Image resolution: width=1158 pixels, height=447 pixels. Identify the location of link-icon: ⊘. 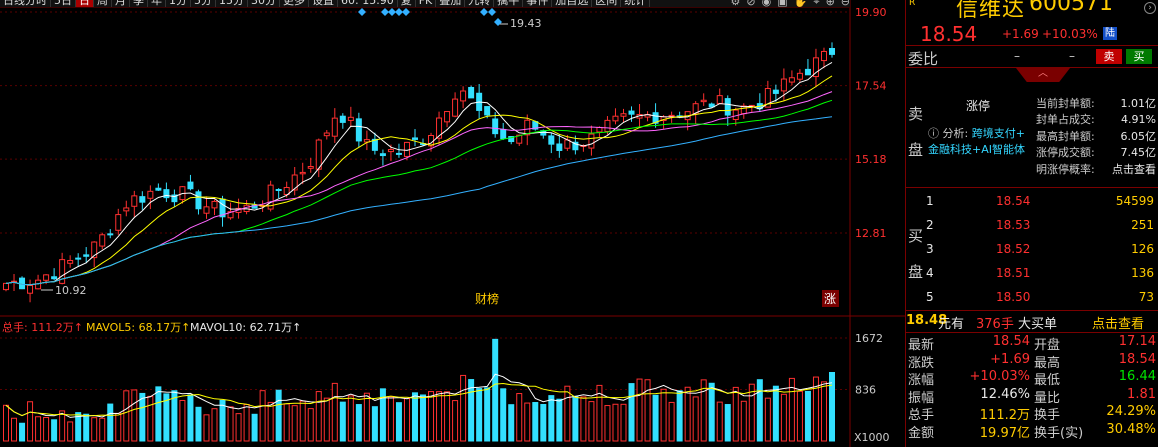
(750, 3).